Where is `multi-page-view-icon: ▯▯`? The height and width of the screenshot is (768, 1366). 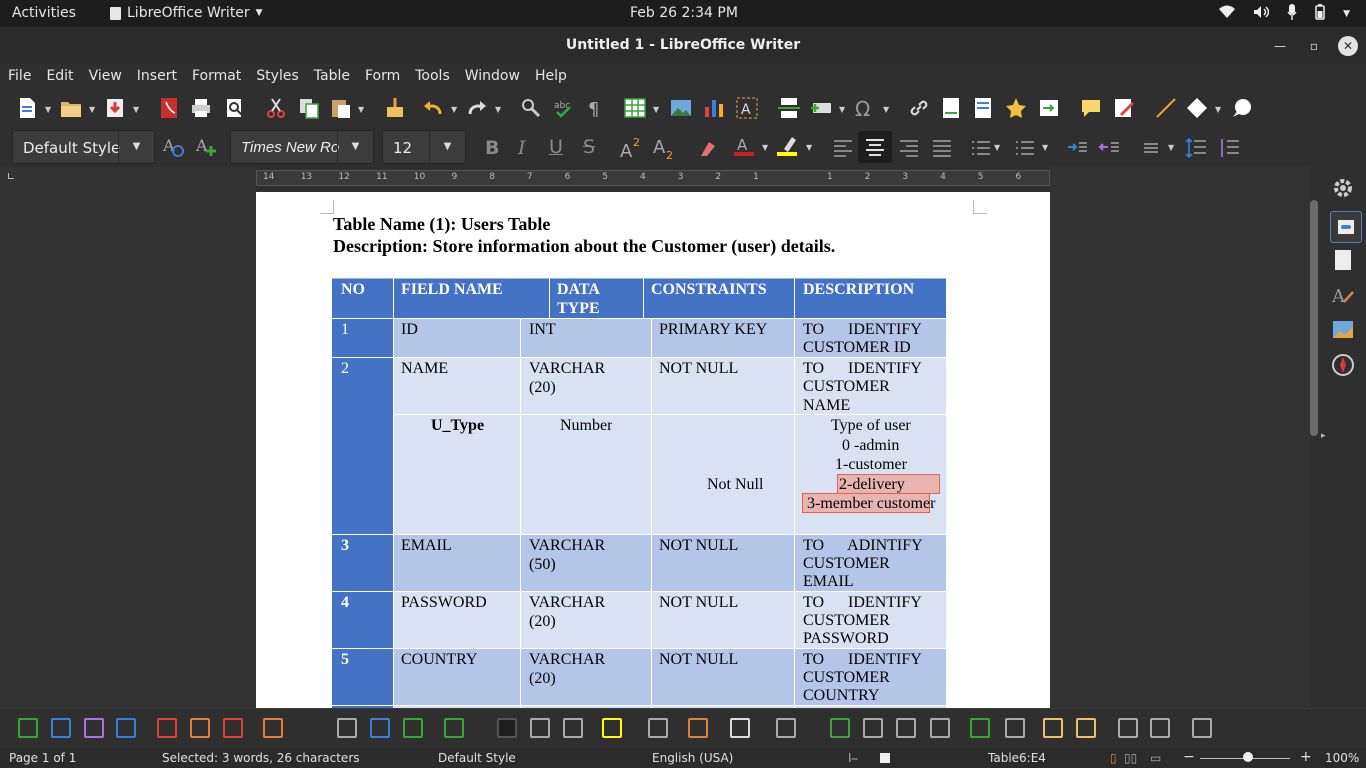
multi-page-view-icon: ▯▯ is located at coordinates (1130, 758).